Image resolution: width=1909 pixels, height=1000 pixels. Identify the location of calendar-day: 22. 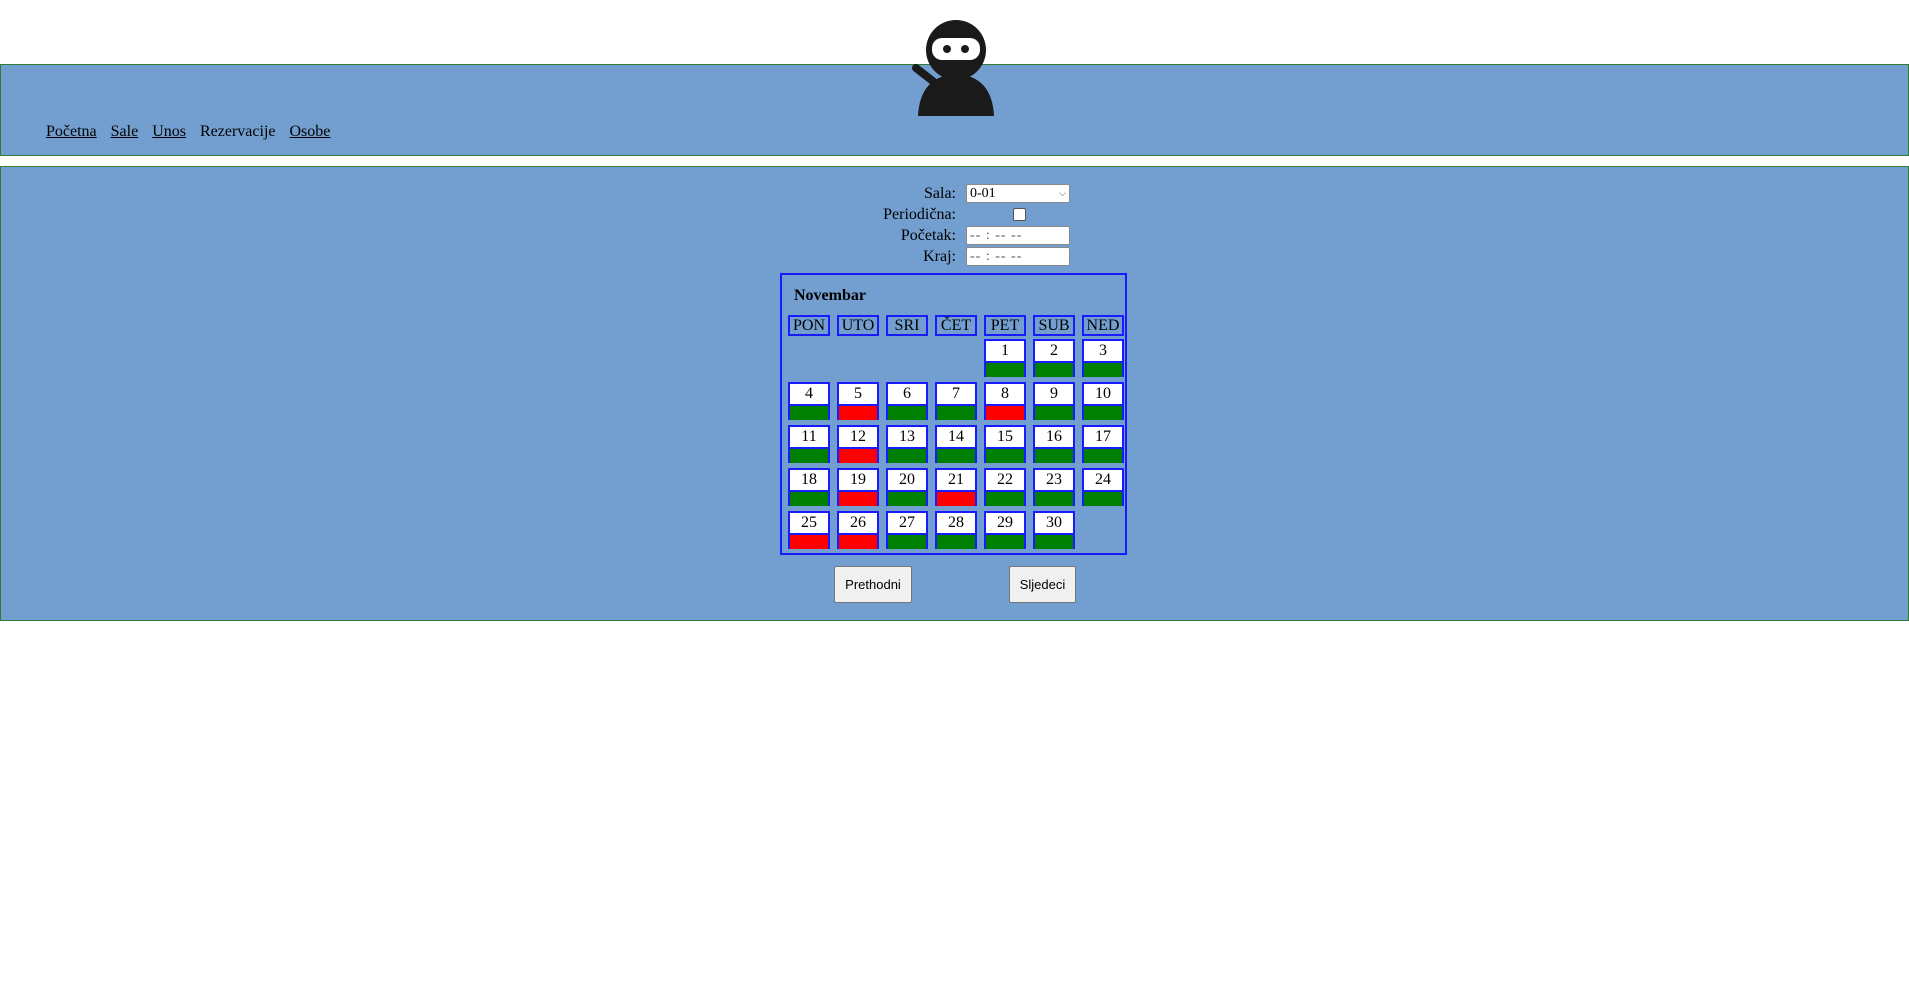
(1005, 487).